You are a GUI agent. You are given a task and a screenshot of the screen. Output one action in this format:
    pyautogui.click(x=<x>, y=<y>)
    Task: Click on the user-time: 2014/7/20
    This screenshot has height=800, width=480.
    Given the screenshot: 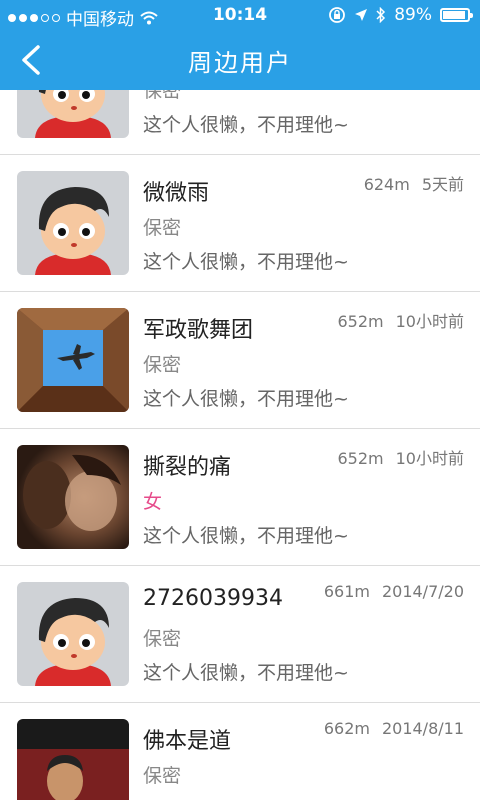 What is the action you would take?
    pyautogui.click(x=422, y=591)
    